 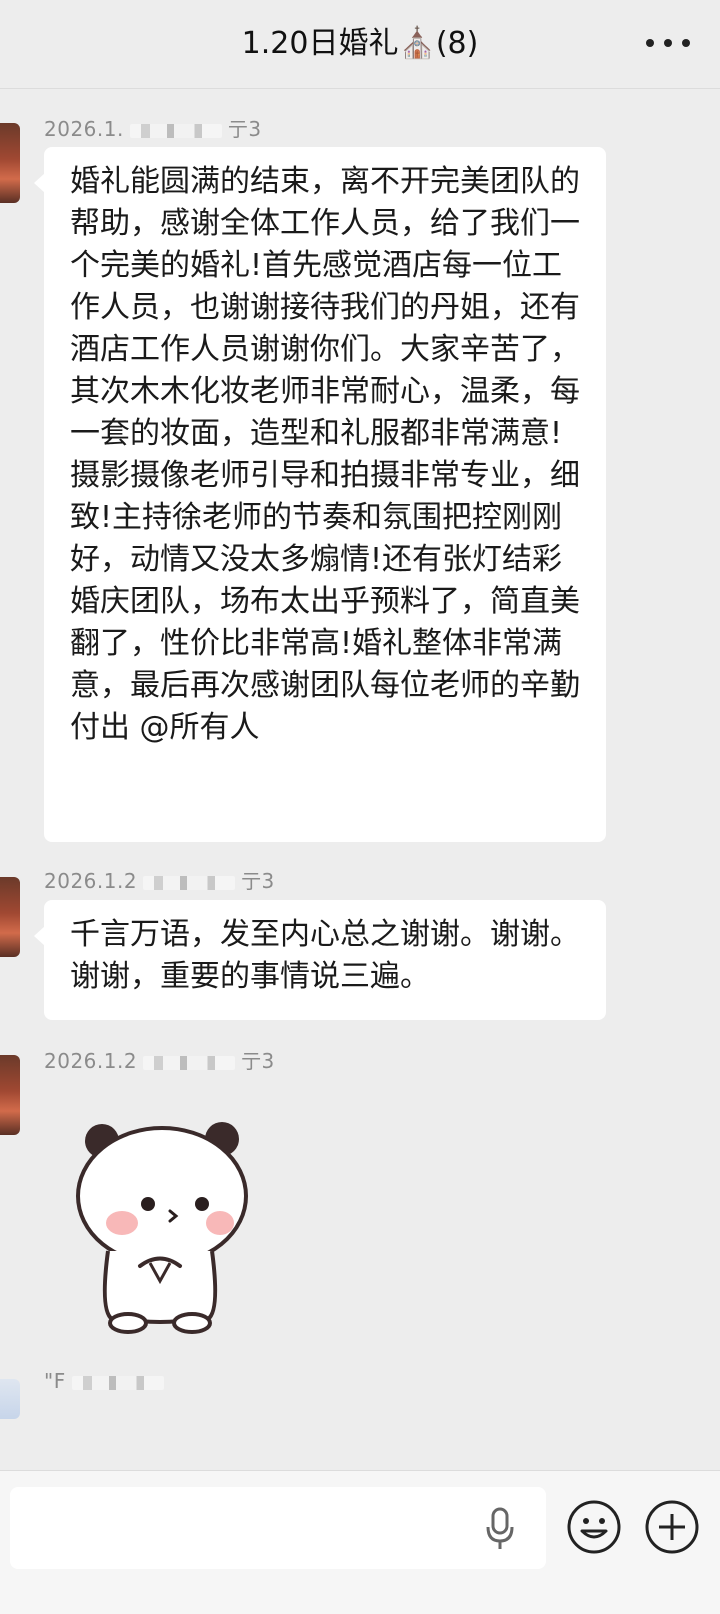 What do you see at coordinates (672, 1527) in the screenshot?
I see `plus-icon` at bounding box center [672, 1527].